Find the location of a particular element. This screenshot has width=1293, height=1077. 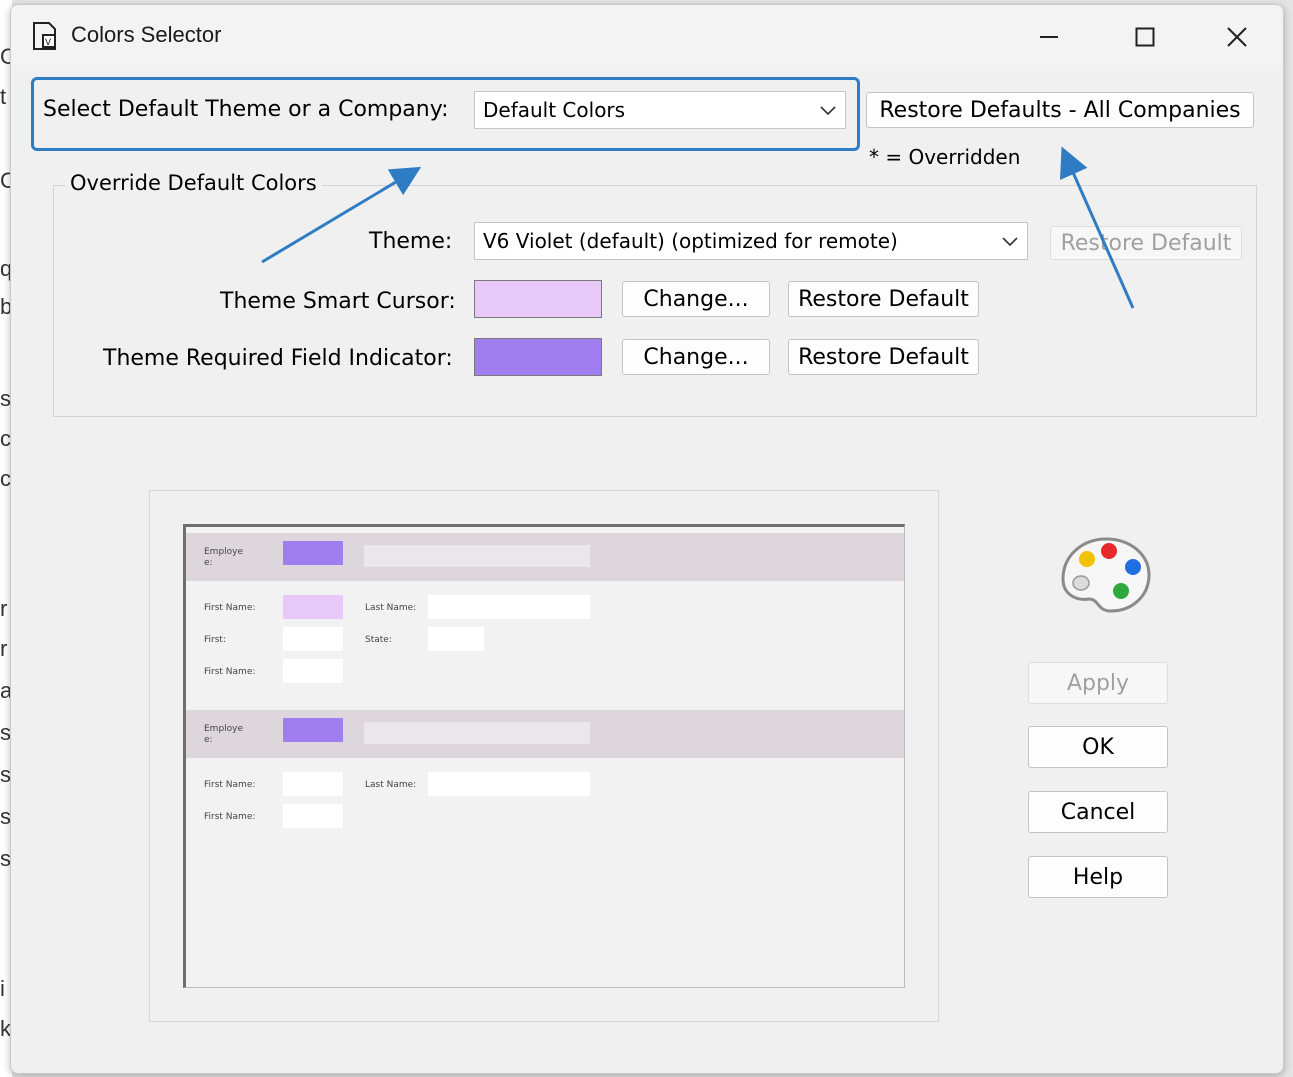

annotation-arrows is located at coordinates (698, 227).